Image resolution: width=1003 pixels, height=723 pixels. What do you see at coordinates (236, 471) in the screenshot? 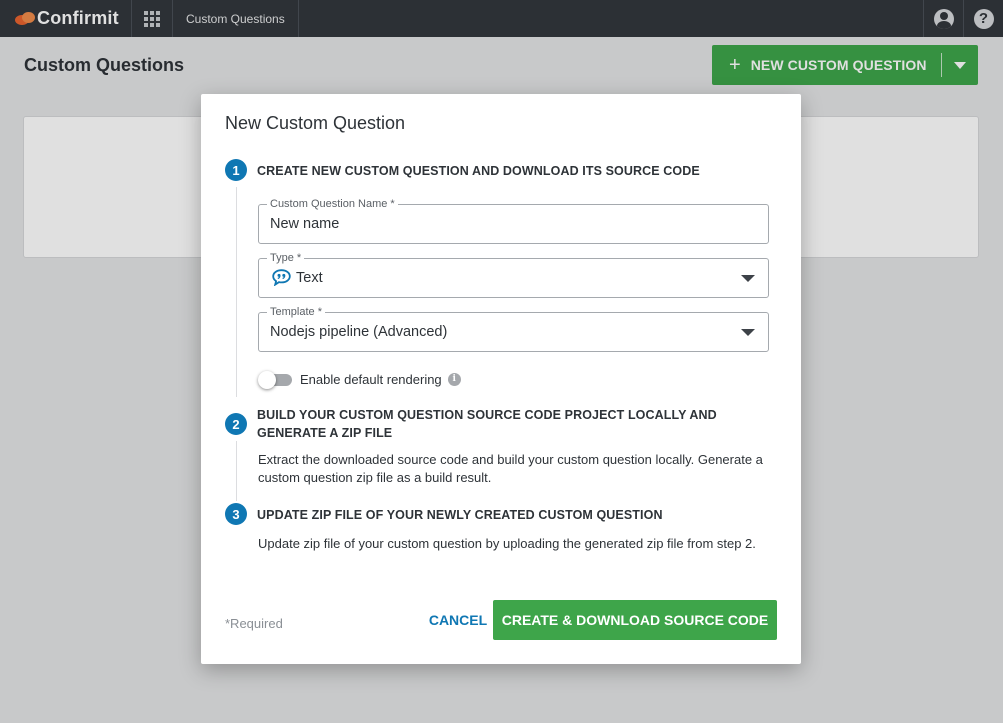
I see `step-2-connector` at bounding box center [236, 471].